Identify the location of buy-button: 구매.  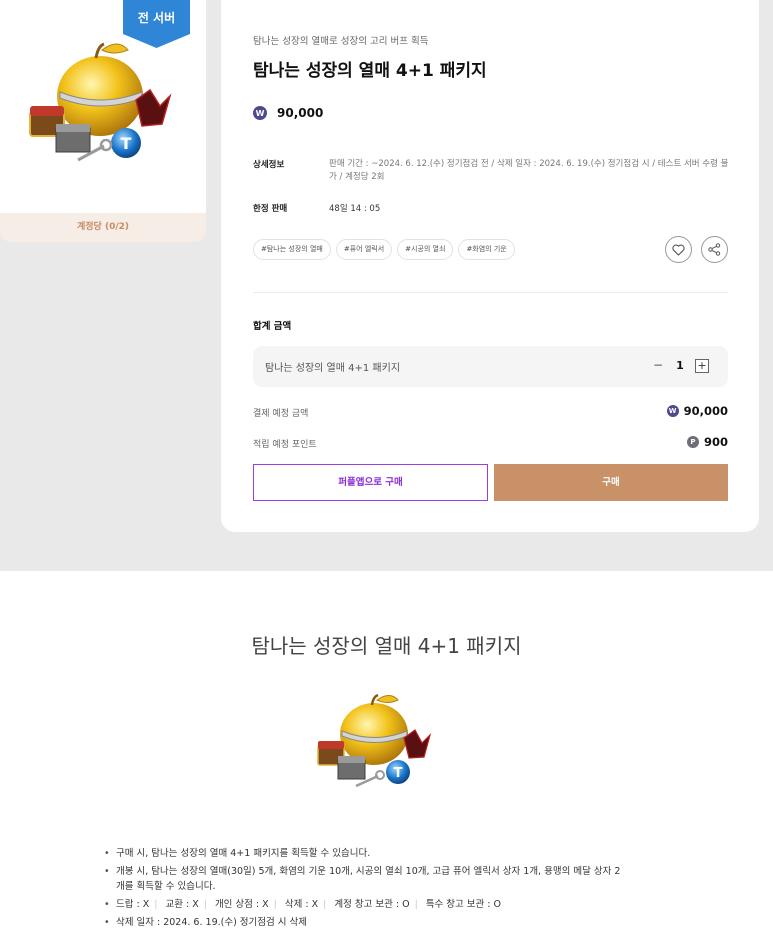
(611, 482).